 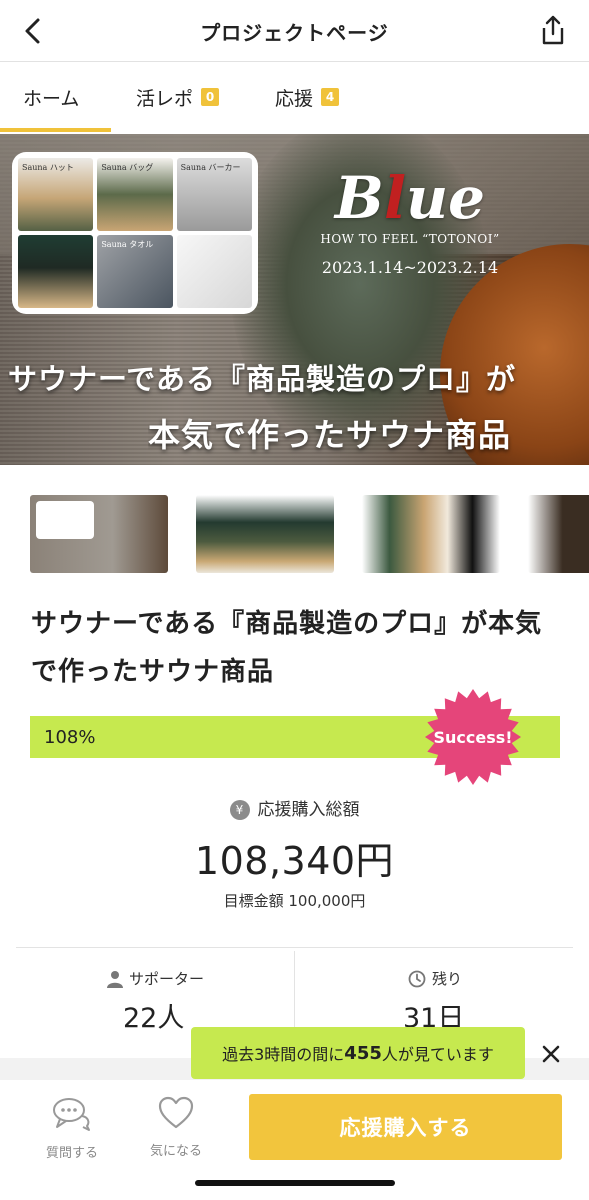 What do you see at coordinates (294, 947) in the screenshot?
I see `divider` at bounding box center [294, 947].